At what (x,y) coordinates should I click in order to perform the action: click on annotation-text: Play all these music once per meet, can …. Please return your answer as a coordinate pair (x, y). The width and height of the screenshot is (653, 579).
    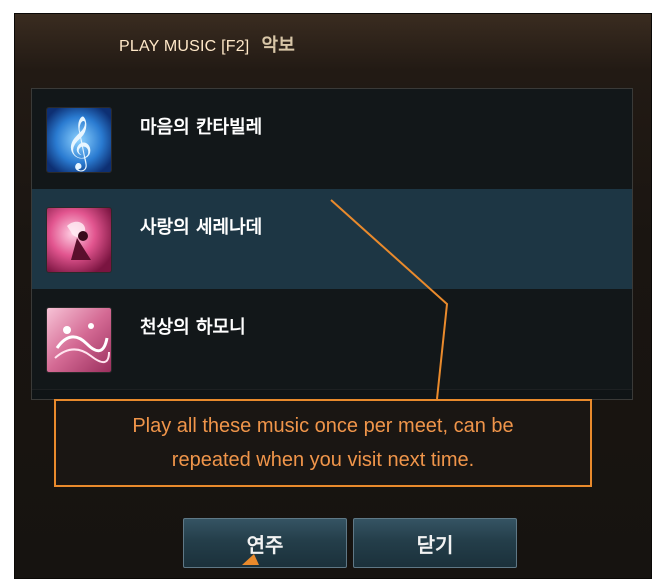
    Looking at the image, I should click on (323, 443).